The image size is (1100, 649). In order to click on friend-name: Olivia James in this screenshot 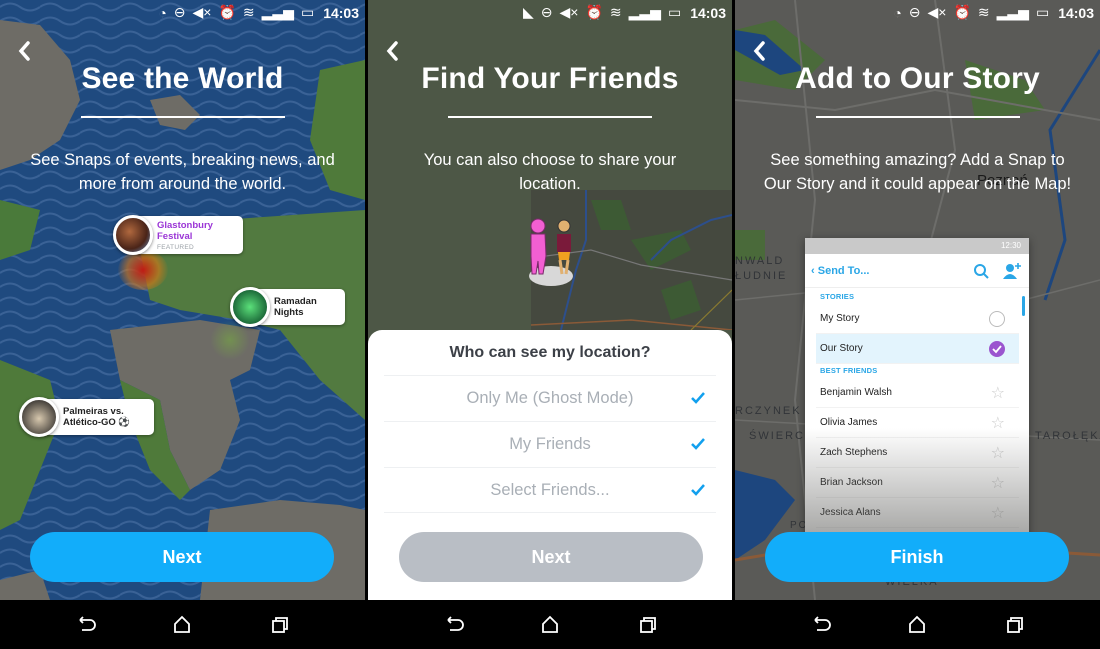, I will do `click(849, 422)`.